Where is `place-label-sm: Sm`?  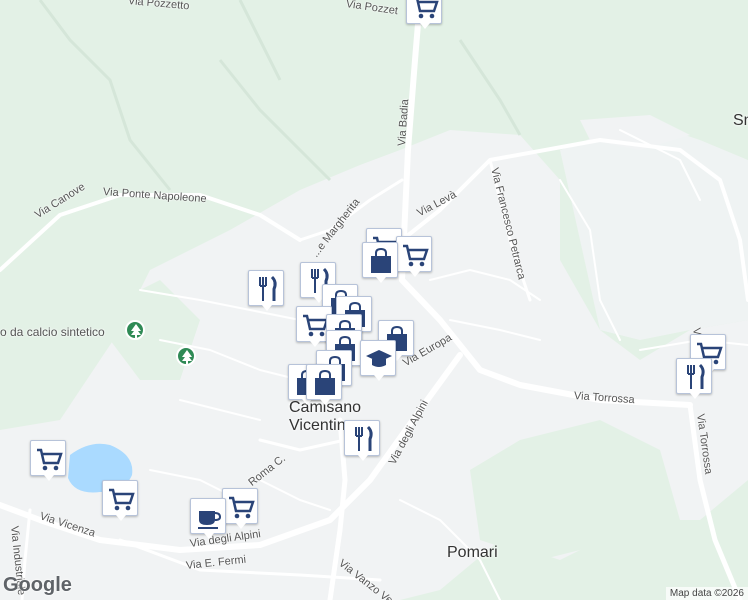 place-label-sm: Sm is located at coordinates (740, 120).